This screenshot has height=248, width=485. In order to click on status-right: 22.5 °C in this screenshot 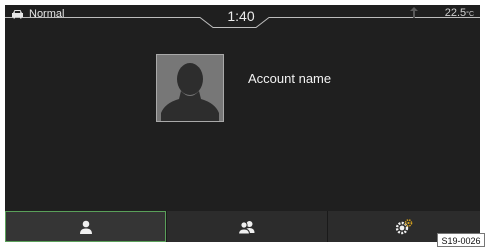, I will do `click(441, 13)`.